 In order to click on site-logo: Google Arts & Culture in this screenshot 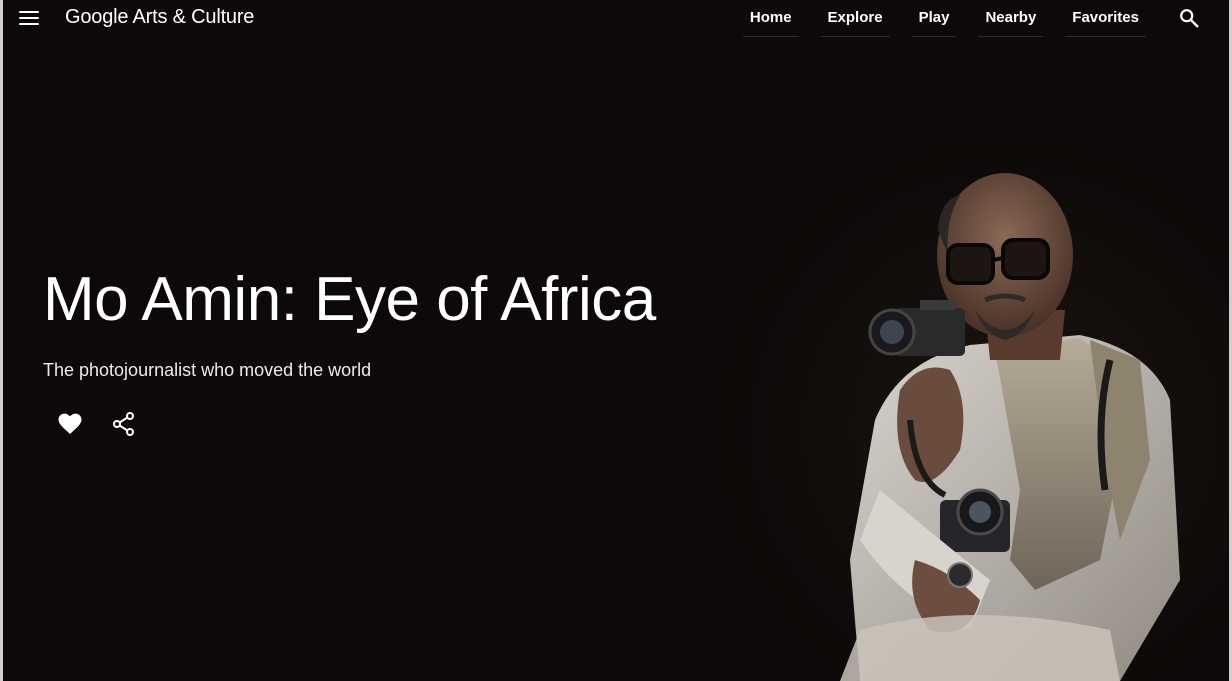, I will do `click(159, 17)`.